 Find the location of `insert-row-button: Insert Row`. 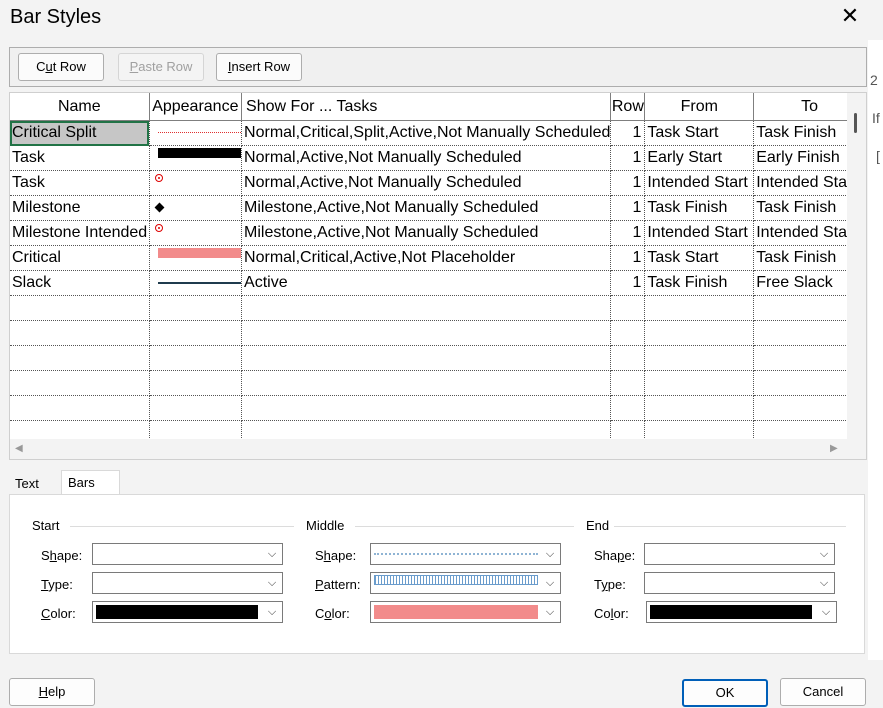

insert-row-button: Insert Row is located at coordinates (259, 67).